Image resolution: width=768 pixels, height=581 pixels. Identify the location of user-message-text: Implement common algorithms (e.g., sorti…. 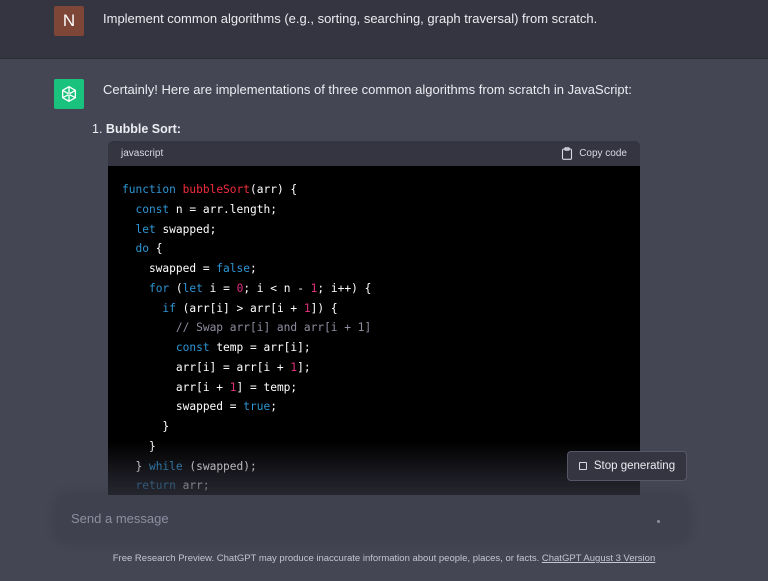
(350, 18).